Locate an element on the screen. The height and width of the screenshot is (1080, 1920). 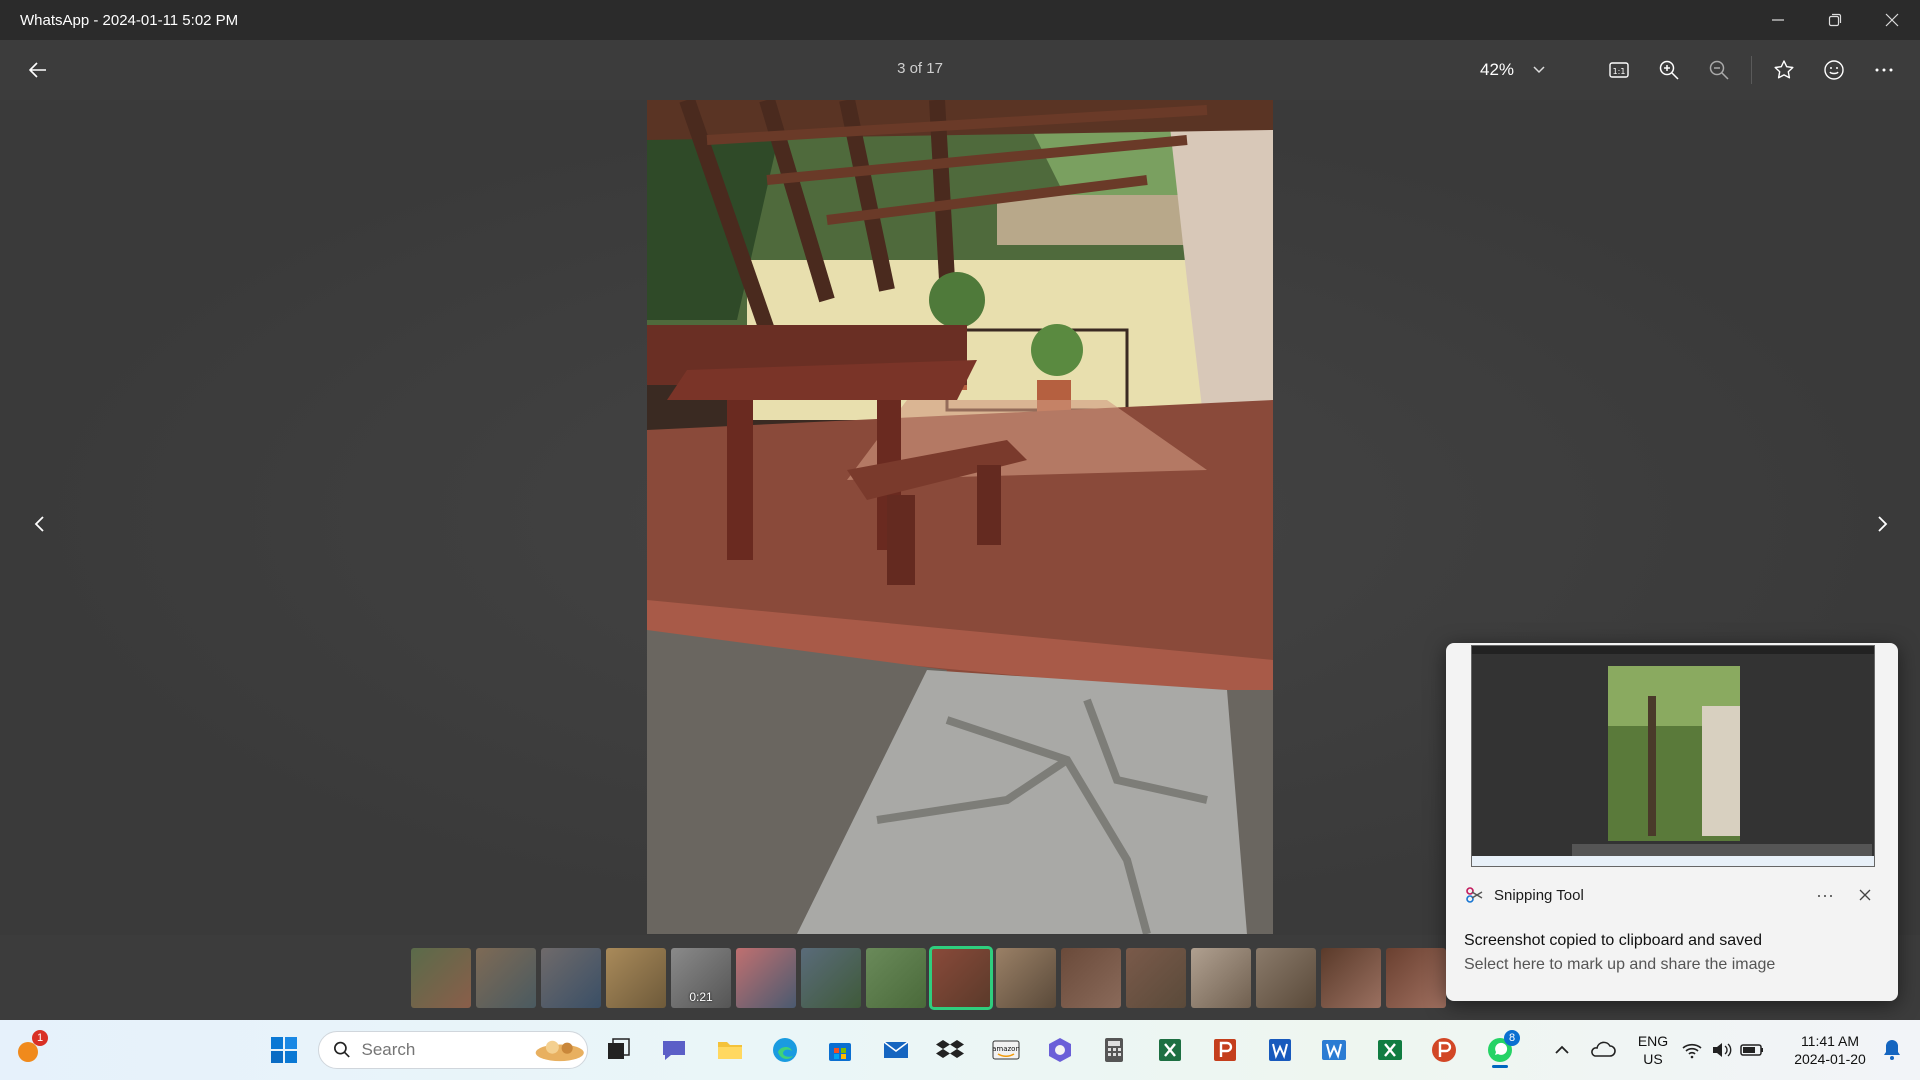
word-button is located at coordinates (1280, 1050).